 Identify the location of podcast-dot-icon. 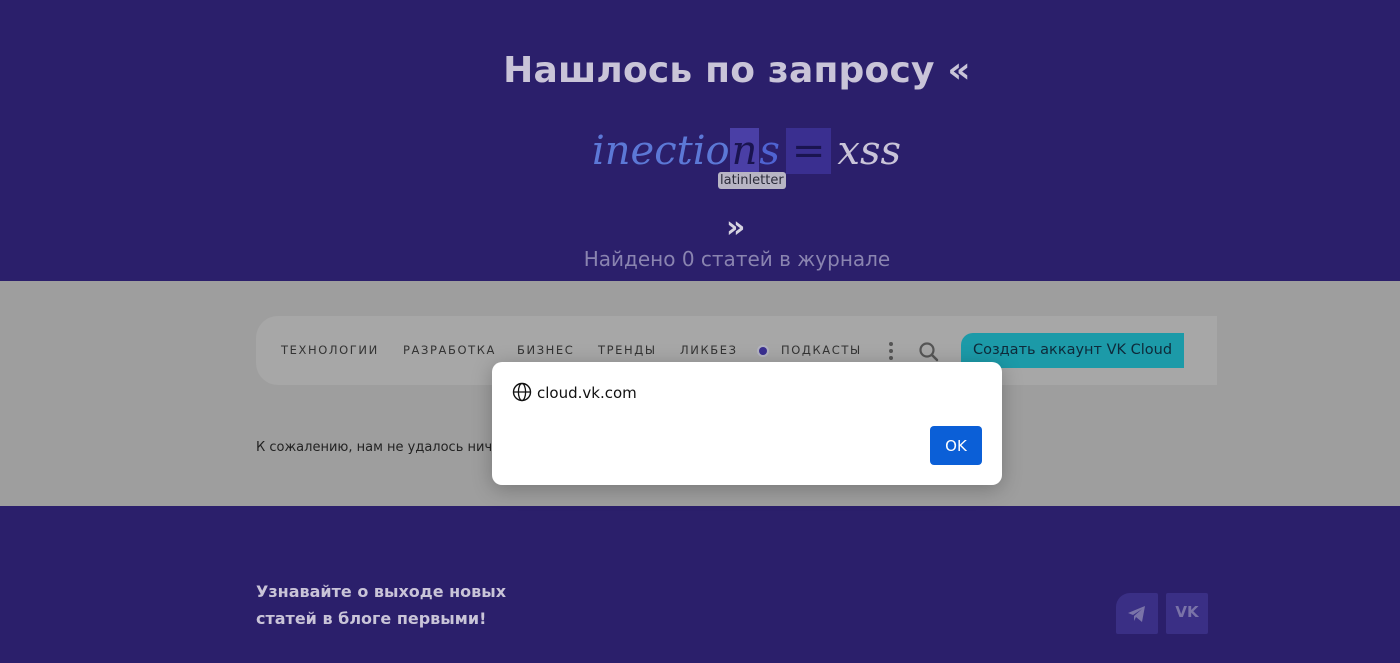
(763, 351).